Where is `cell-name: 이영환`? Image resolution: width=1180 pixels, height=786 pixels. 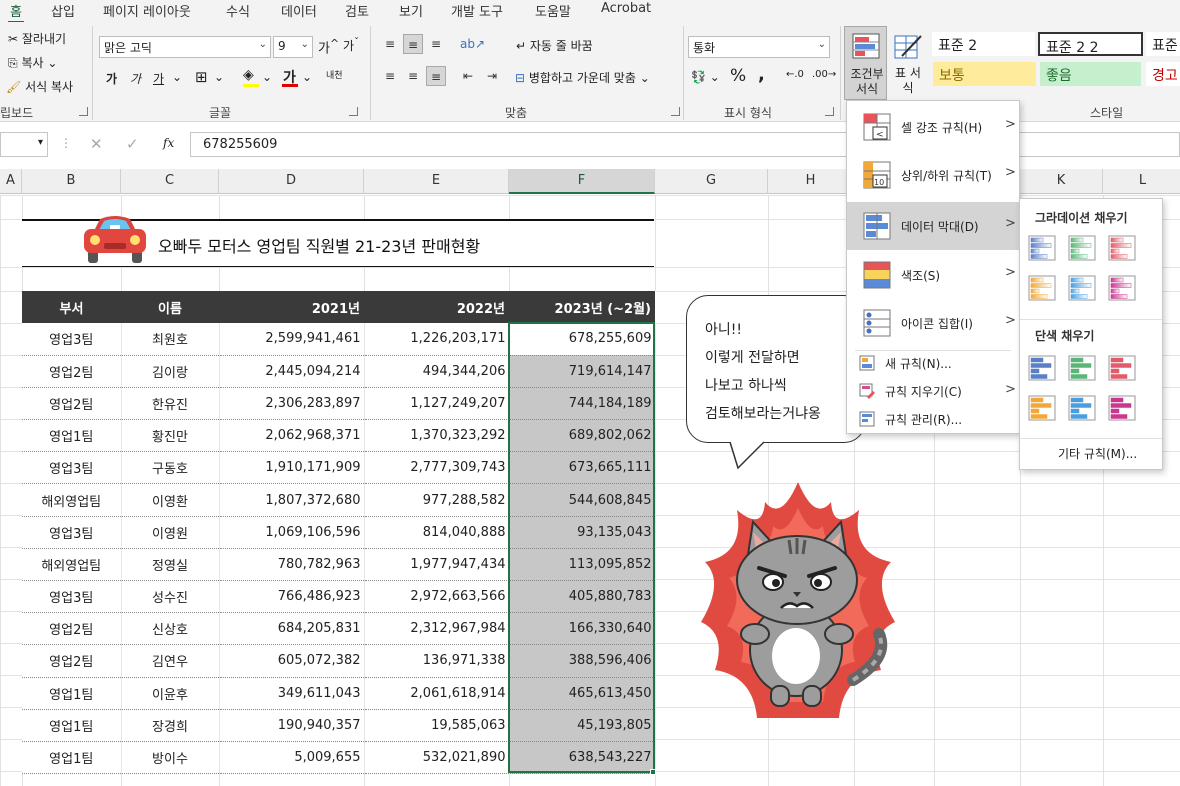 cell-name: 이영환 is located at coordinates (170, 500).